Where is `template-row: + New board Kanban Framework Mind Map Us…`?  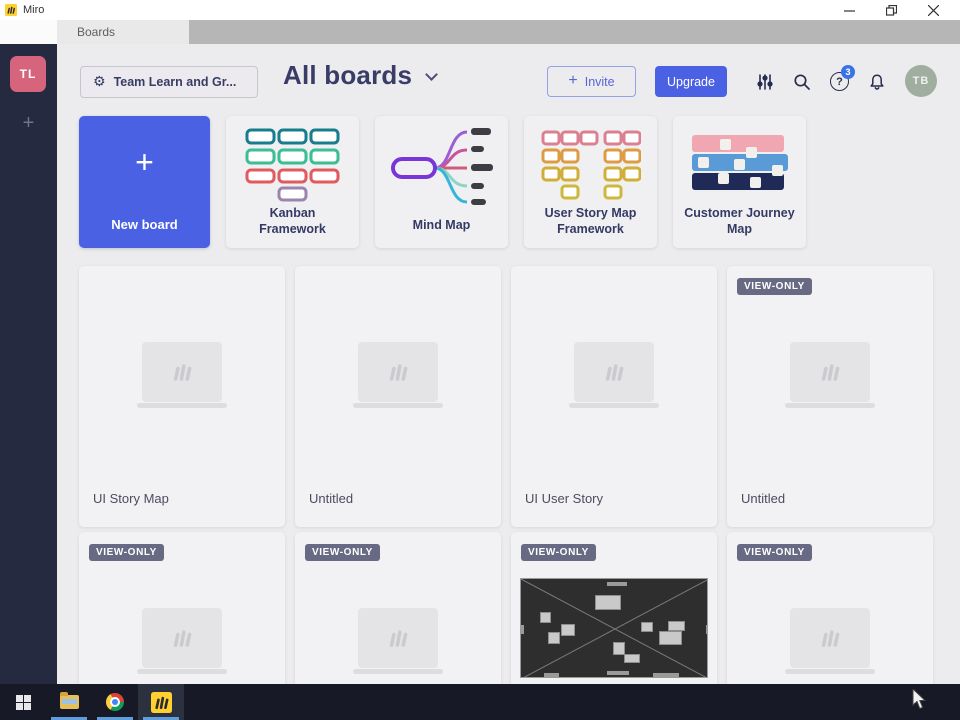 template-row: + New board Kanban Framework Mind Map Us… is located at coordinates (442, 182).